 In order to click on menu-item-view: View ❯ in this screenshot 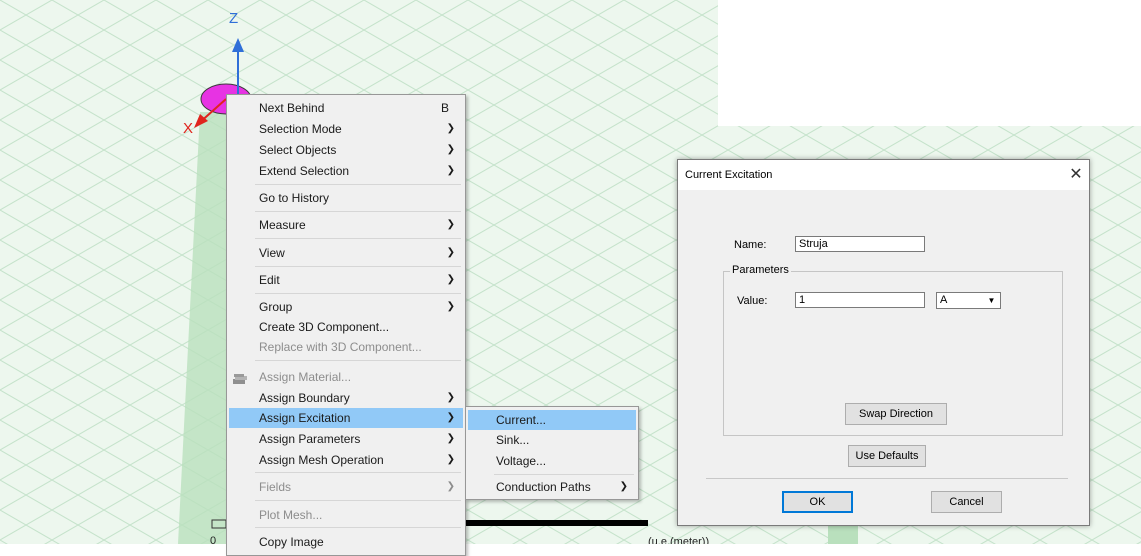, I will do `click(346, 253)`.